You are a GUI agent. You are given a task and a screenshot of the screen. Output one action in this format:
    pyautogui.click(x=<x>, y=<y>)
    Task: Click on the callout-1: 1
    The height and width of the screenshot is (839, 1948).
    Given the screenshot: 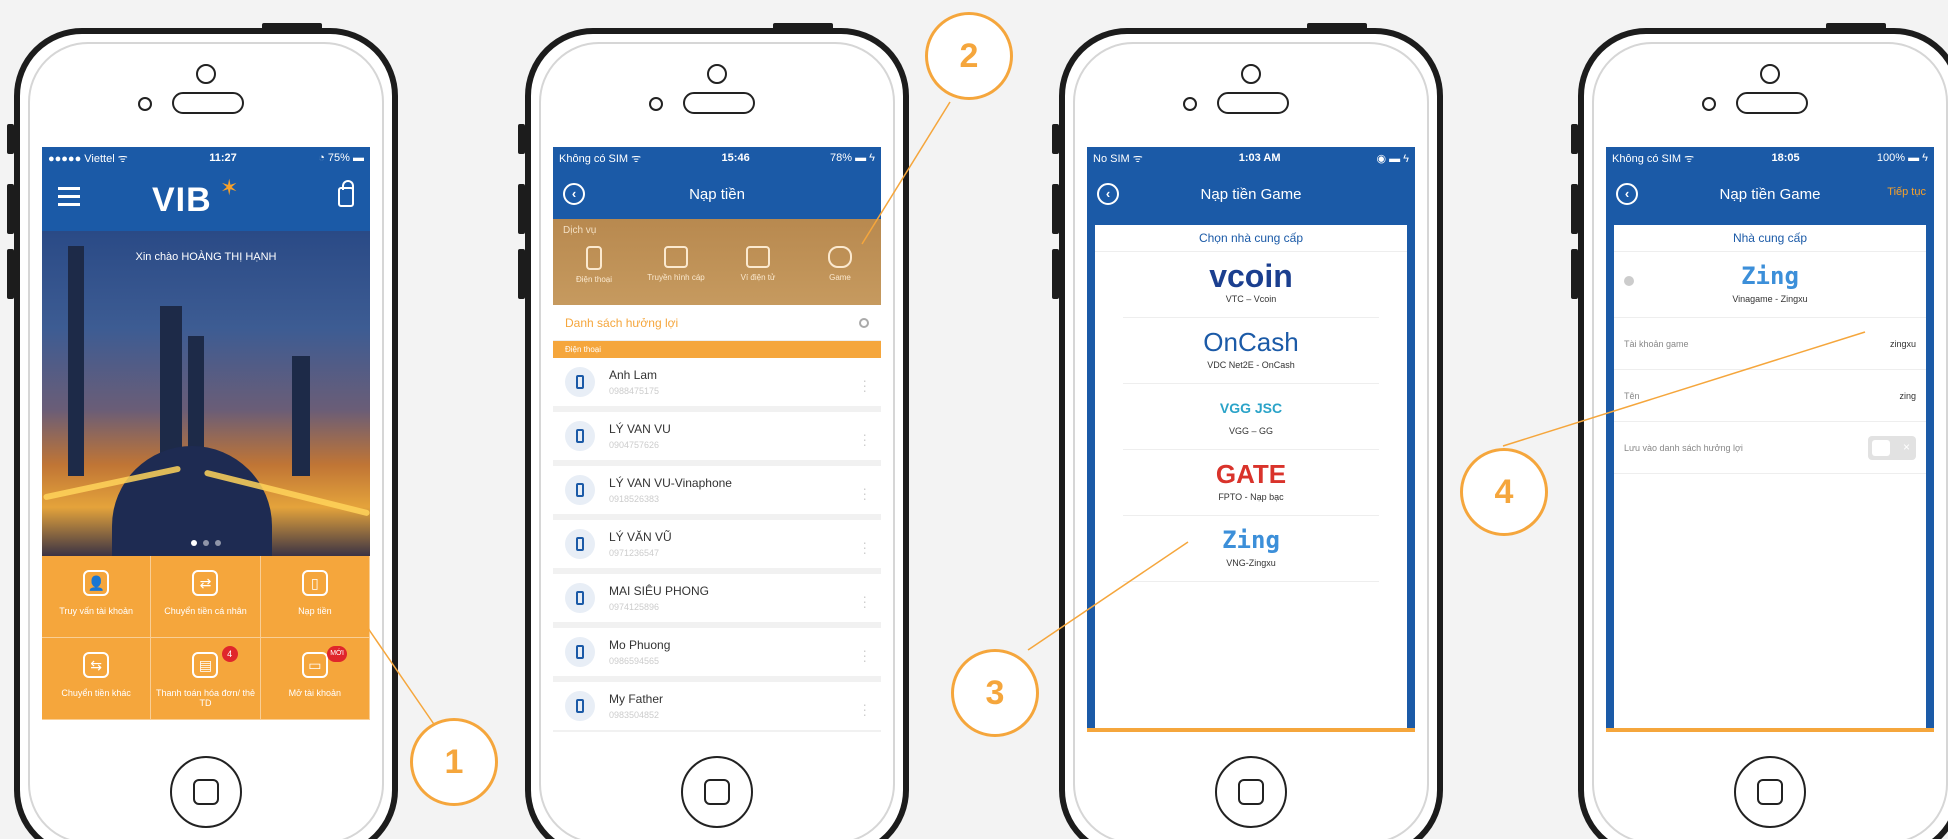 What is the action you would take?
    pyautogui.click(x=454, y=762)
    